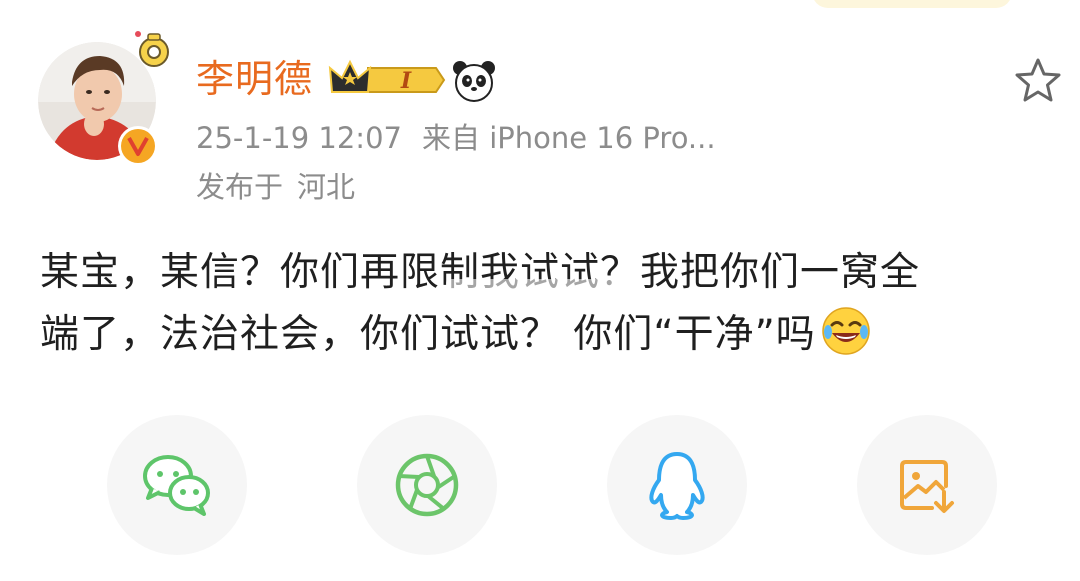 The height and width of the screenshot is (581, 1080). I want to click on share-qq-button, so click(677, 485).